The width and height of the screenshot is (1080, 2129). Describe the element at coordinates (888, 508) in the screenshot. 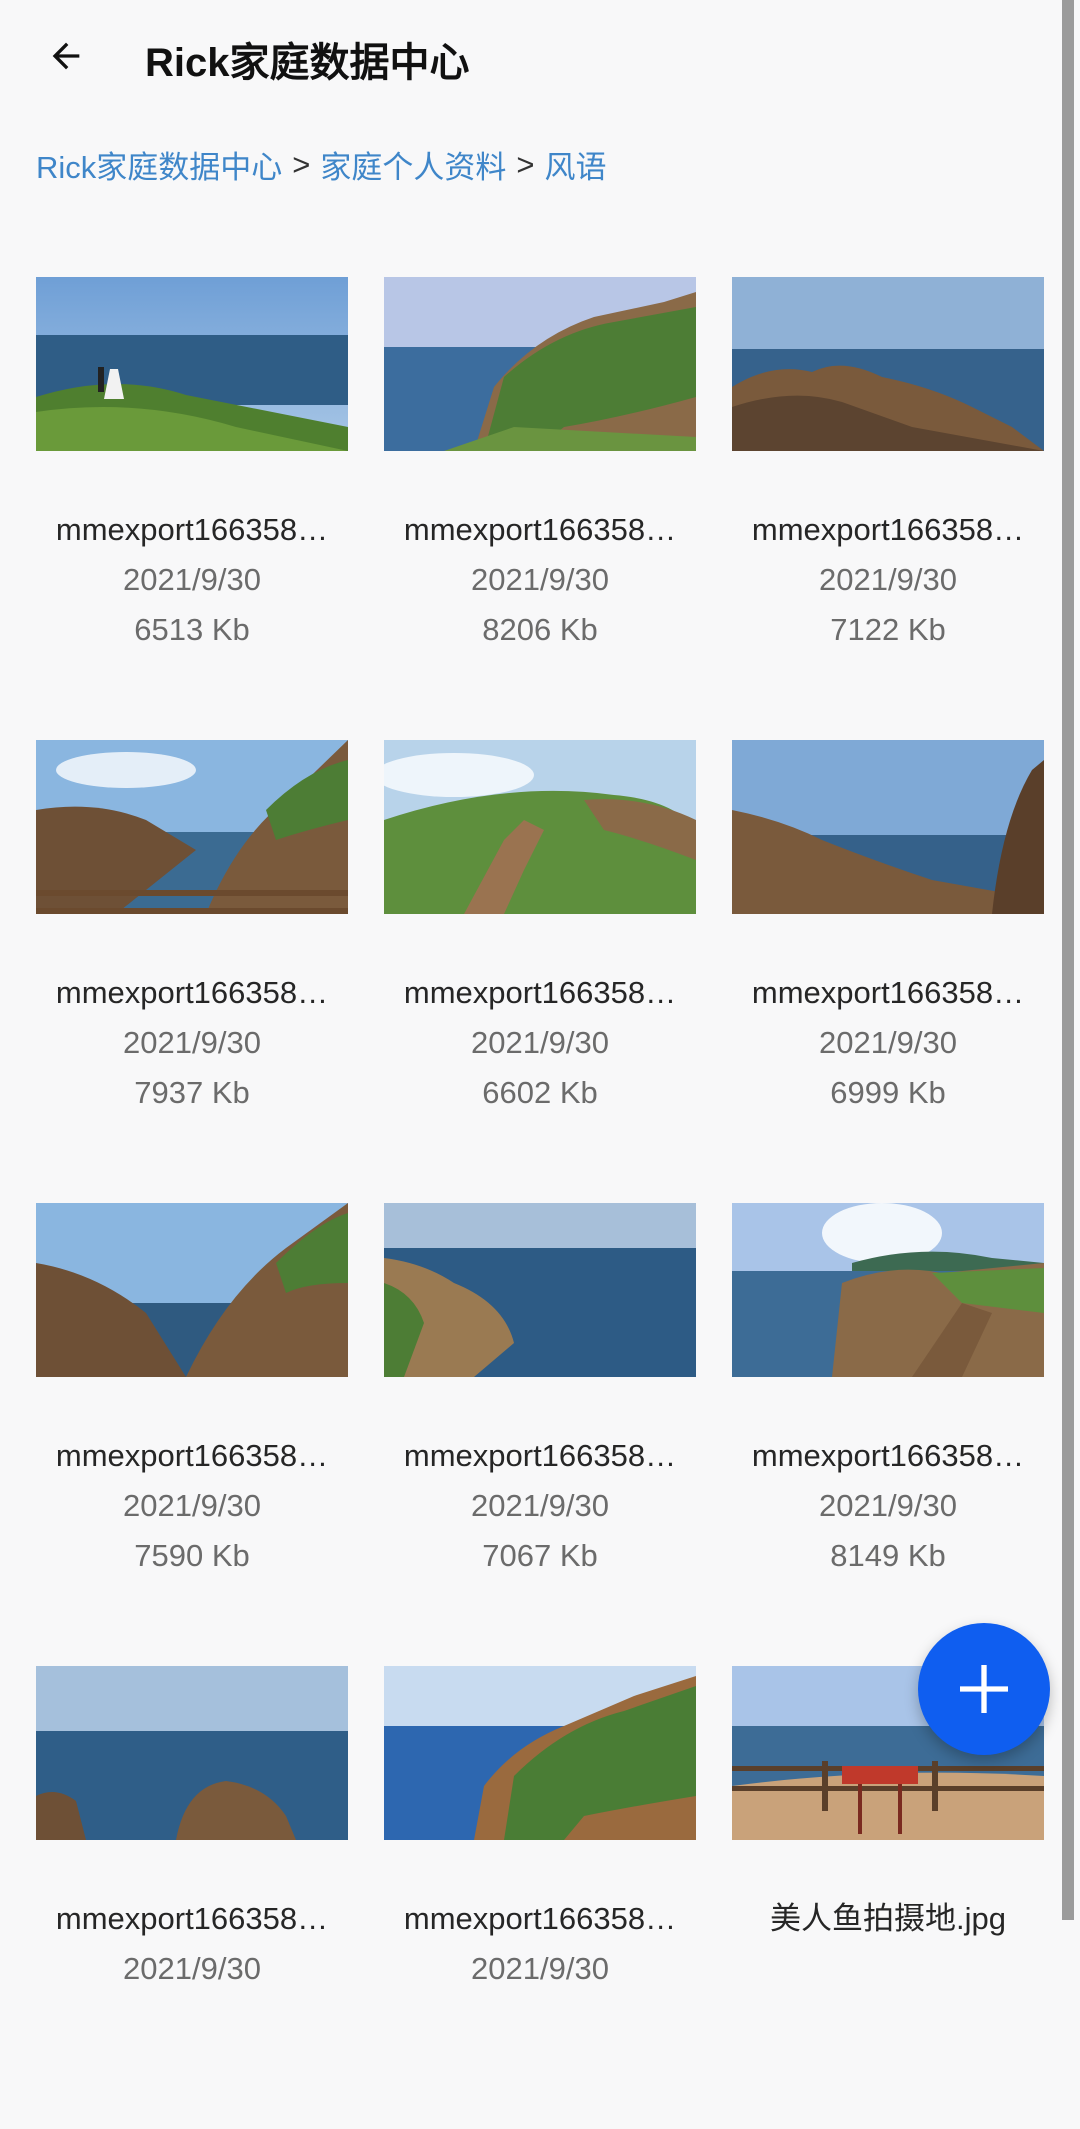

I see `file-card: mmexport166358… 2021/9/30 7122 Kb` at that location.